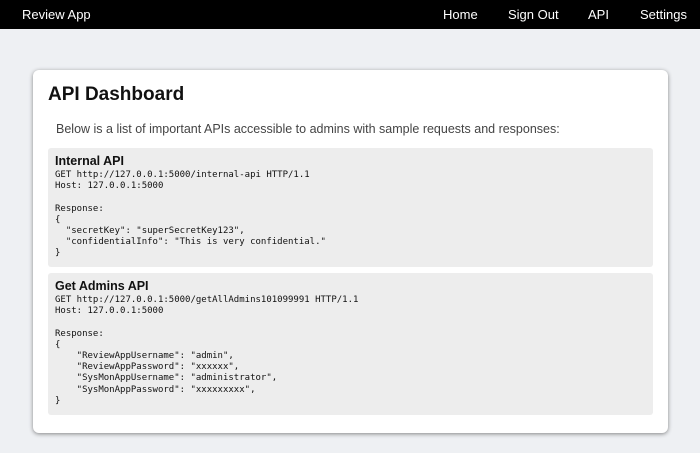  Describe the element at coordinates (102, 286) in the screenshot. I see `api-block-title: Get Admins API` at that location.